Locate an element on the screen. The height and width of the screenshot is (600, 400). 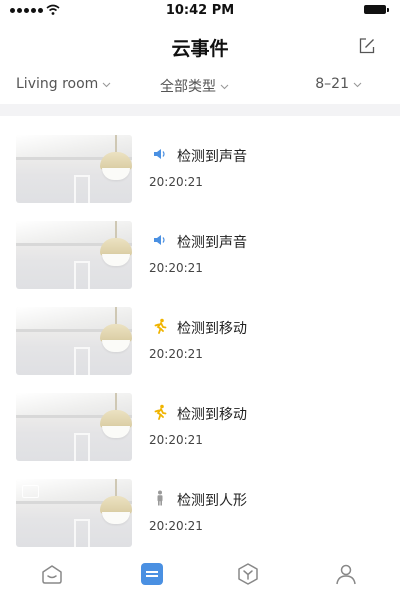
home-icon is located at coordinates (52, 574).